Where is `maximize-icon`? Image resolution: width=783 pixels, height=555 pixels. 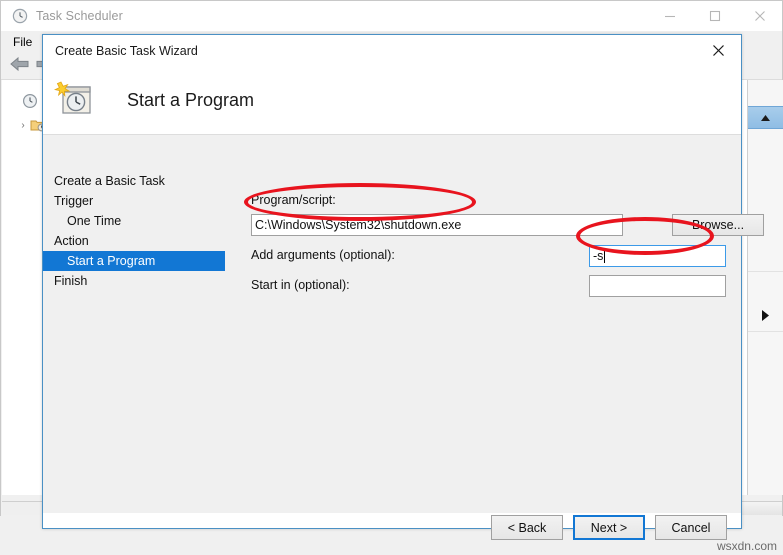 maximize-icon is located at coordinates (714, 16).